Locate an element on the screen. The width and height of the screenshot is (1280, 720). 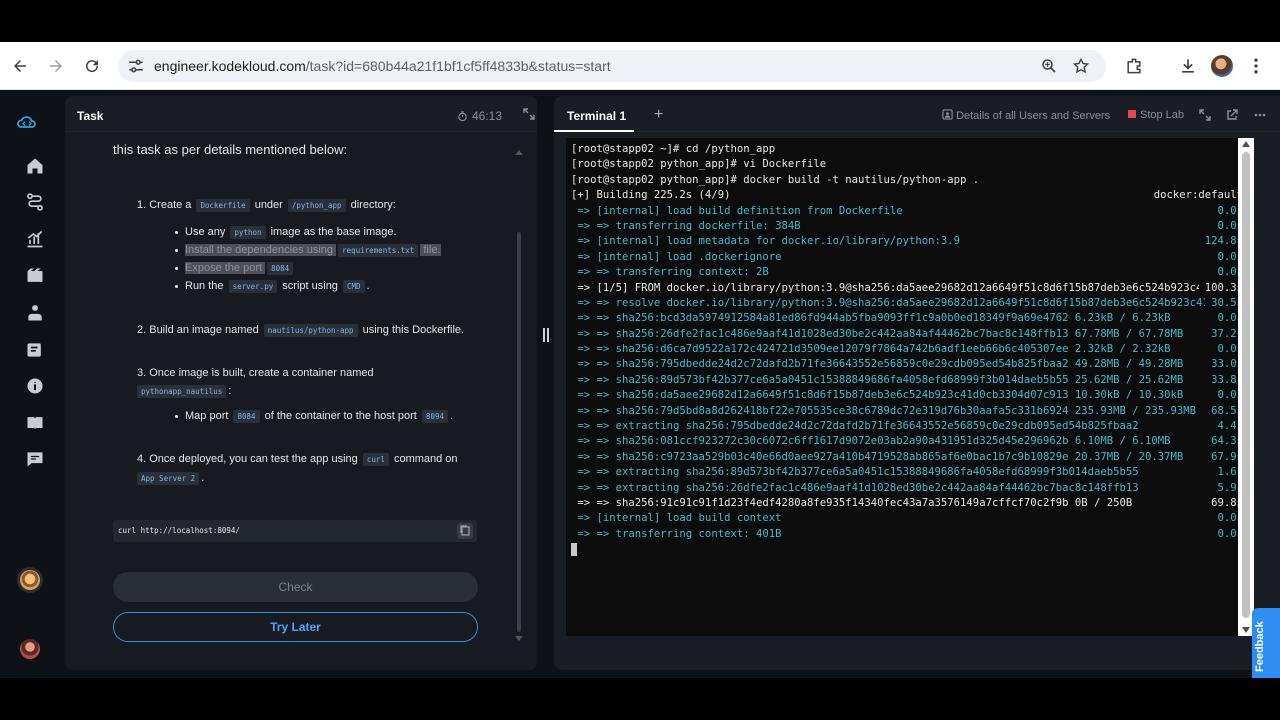
zoom-icon is located at coordinates (1049, 66).